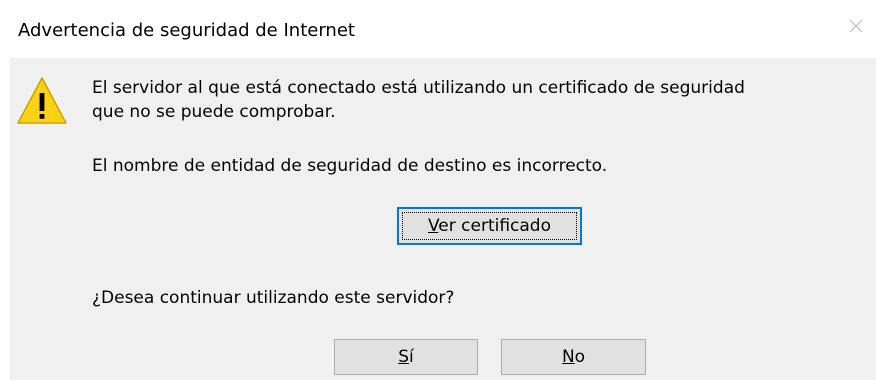 This screenshot has width=876, height=380. What do you see at coordinates (186, 30) in the screenshot?
I see `dialog-title: Advertencia de seguridad de Internet` at bounding box center [186, 30].